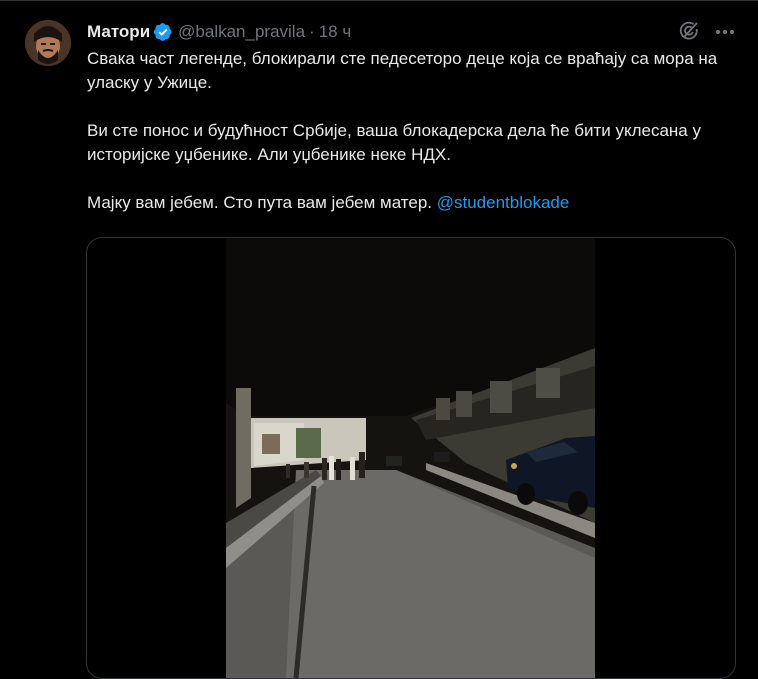 The width and height of the screenshot is (758, 679). What do you see at coordinates (118, 32) in the screenshot?
I see `author-name: Матори` at bounding box center [118, 32].